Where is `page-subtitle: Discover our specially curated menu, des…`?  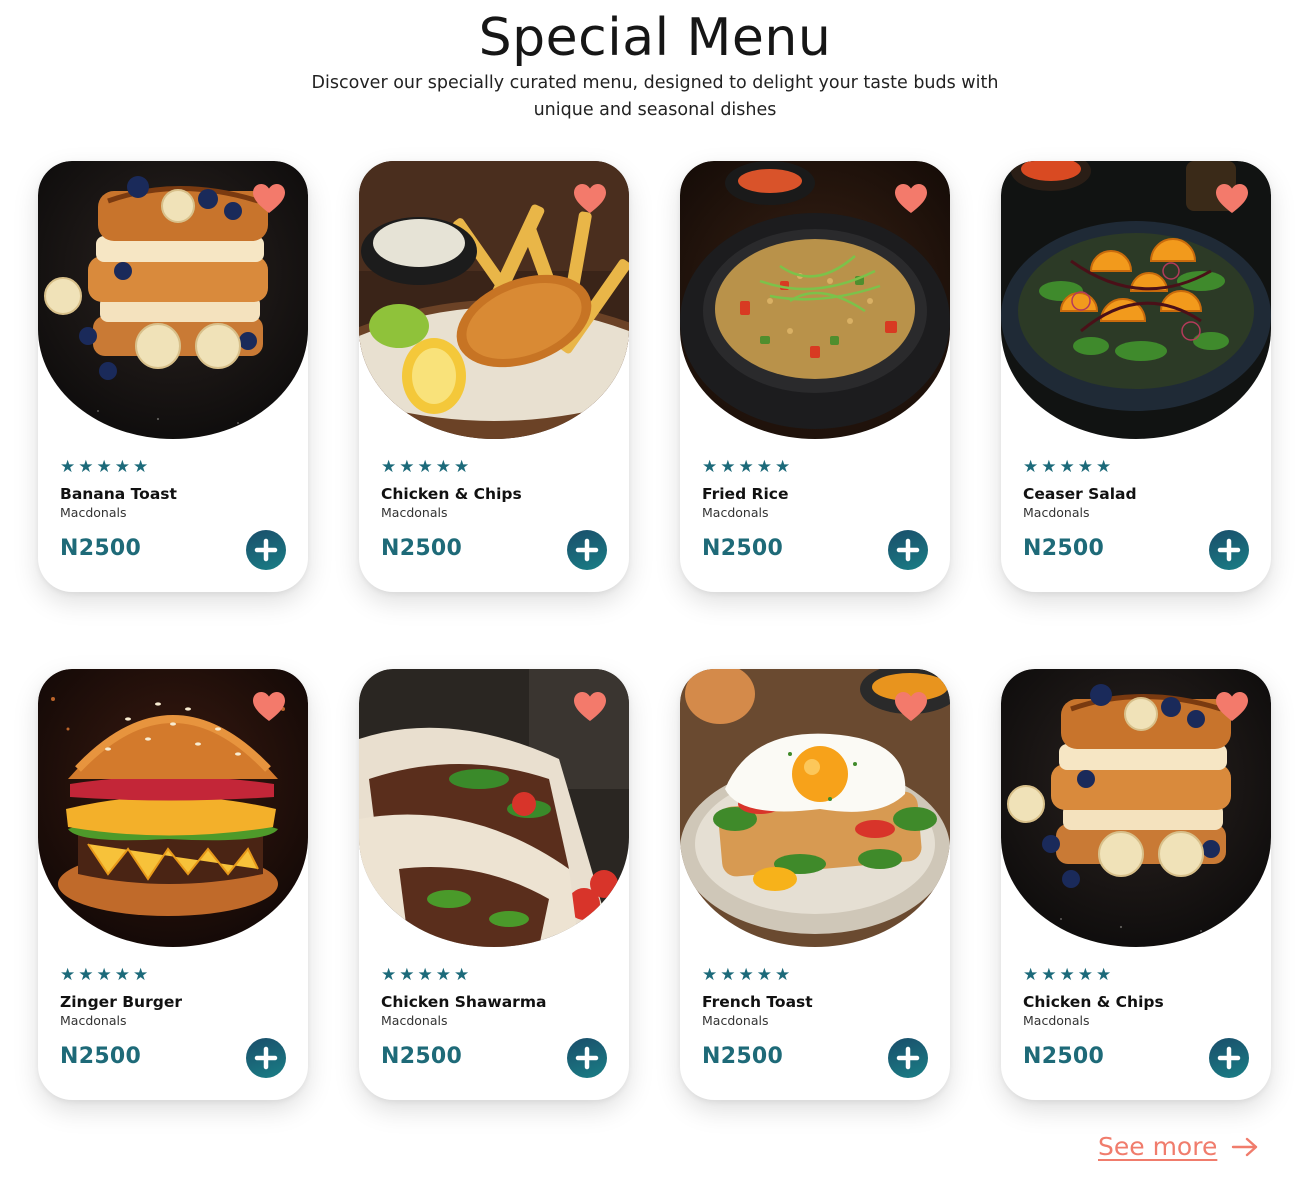
page-subtitle: Discover our specially curated menu, des… is located at coordinates (655, 96).